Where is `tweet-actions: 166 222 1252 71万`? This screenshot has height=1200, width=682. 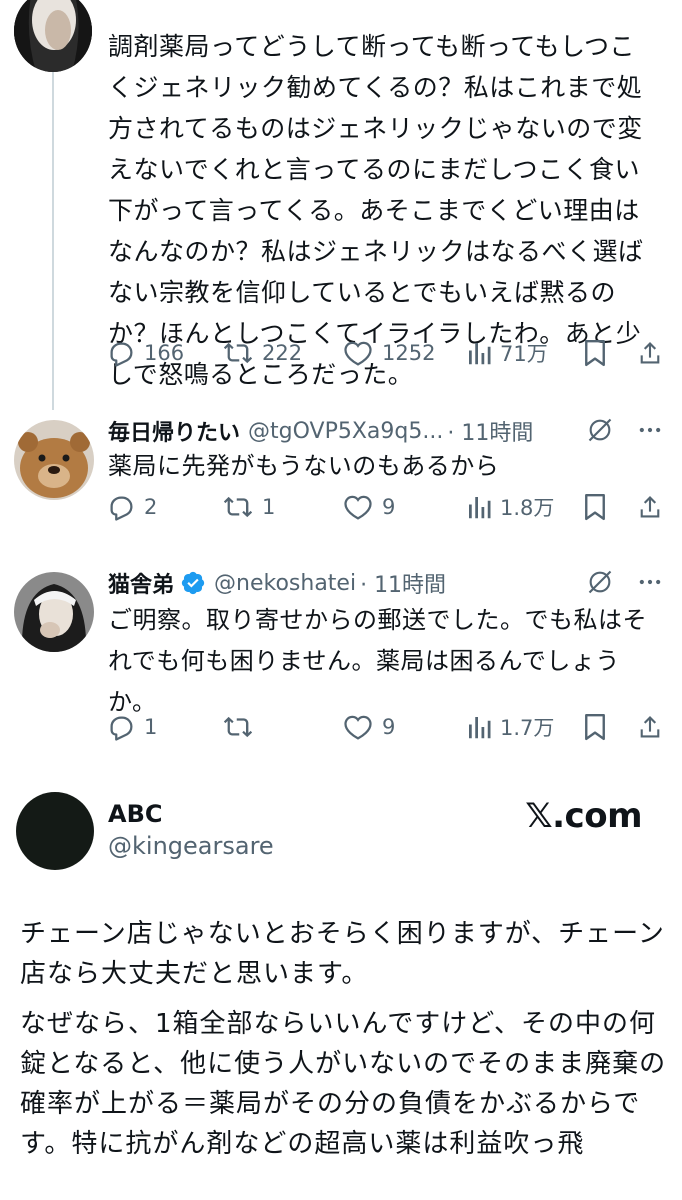 tweet-actions: 166 222 1252 71万 is located at coordinates (341, 358).